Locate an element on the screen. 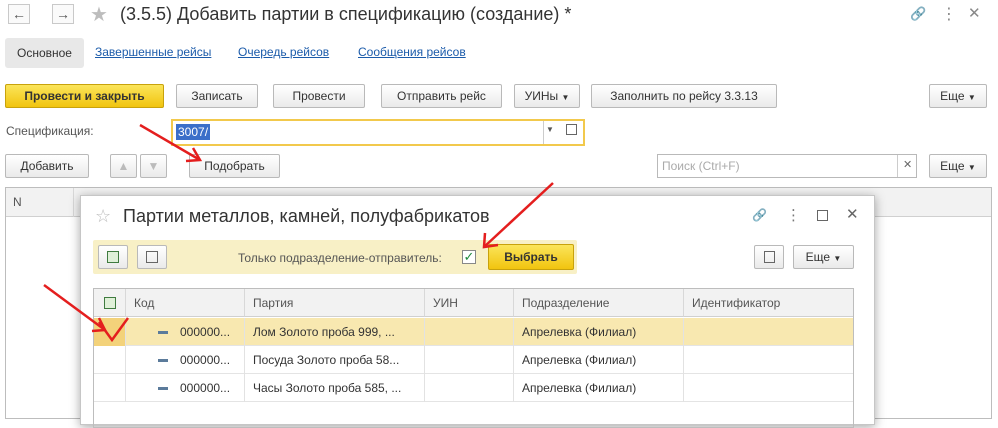  annotation-arrow-checkbox is located at coordinates (518, 215).